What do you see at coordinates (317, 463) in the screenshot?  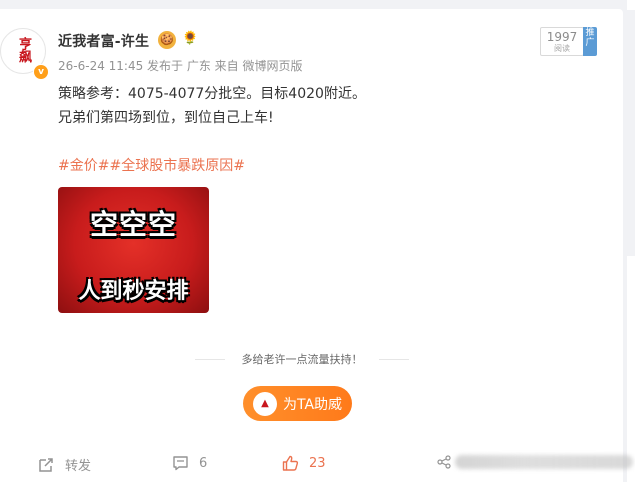 I see `like-count: 23` at bounding box center [317, 463].